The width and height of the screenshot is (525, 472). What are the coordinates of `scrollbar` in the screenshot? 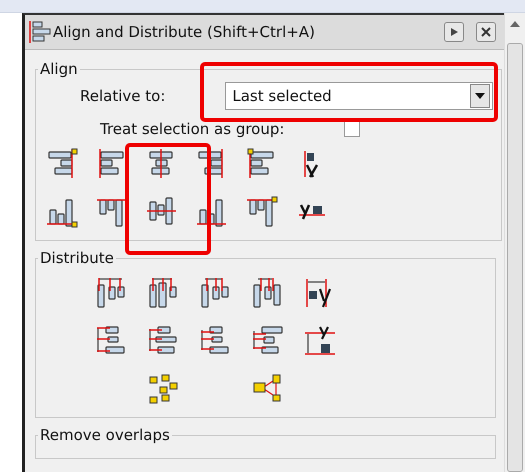 It's located at (514, 242).